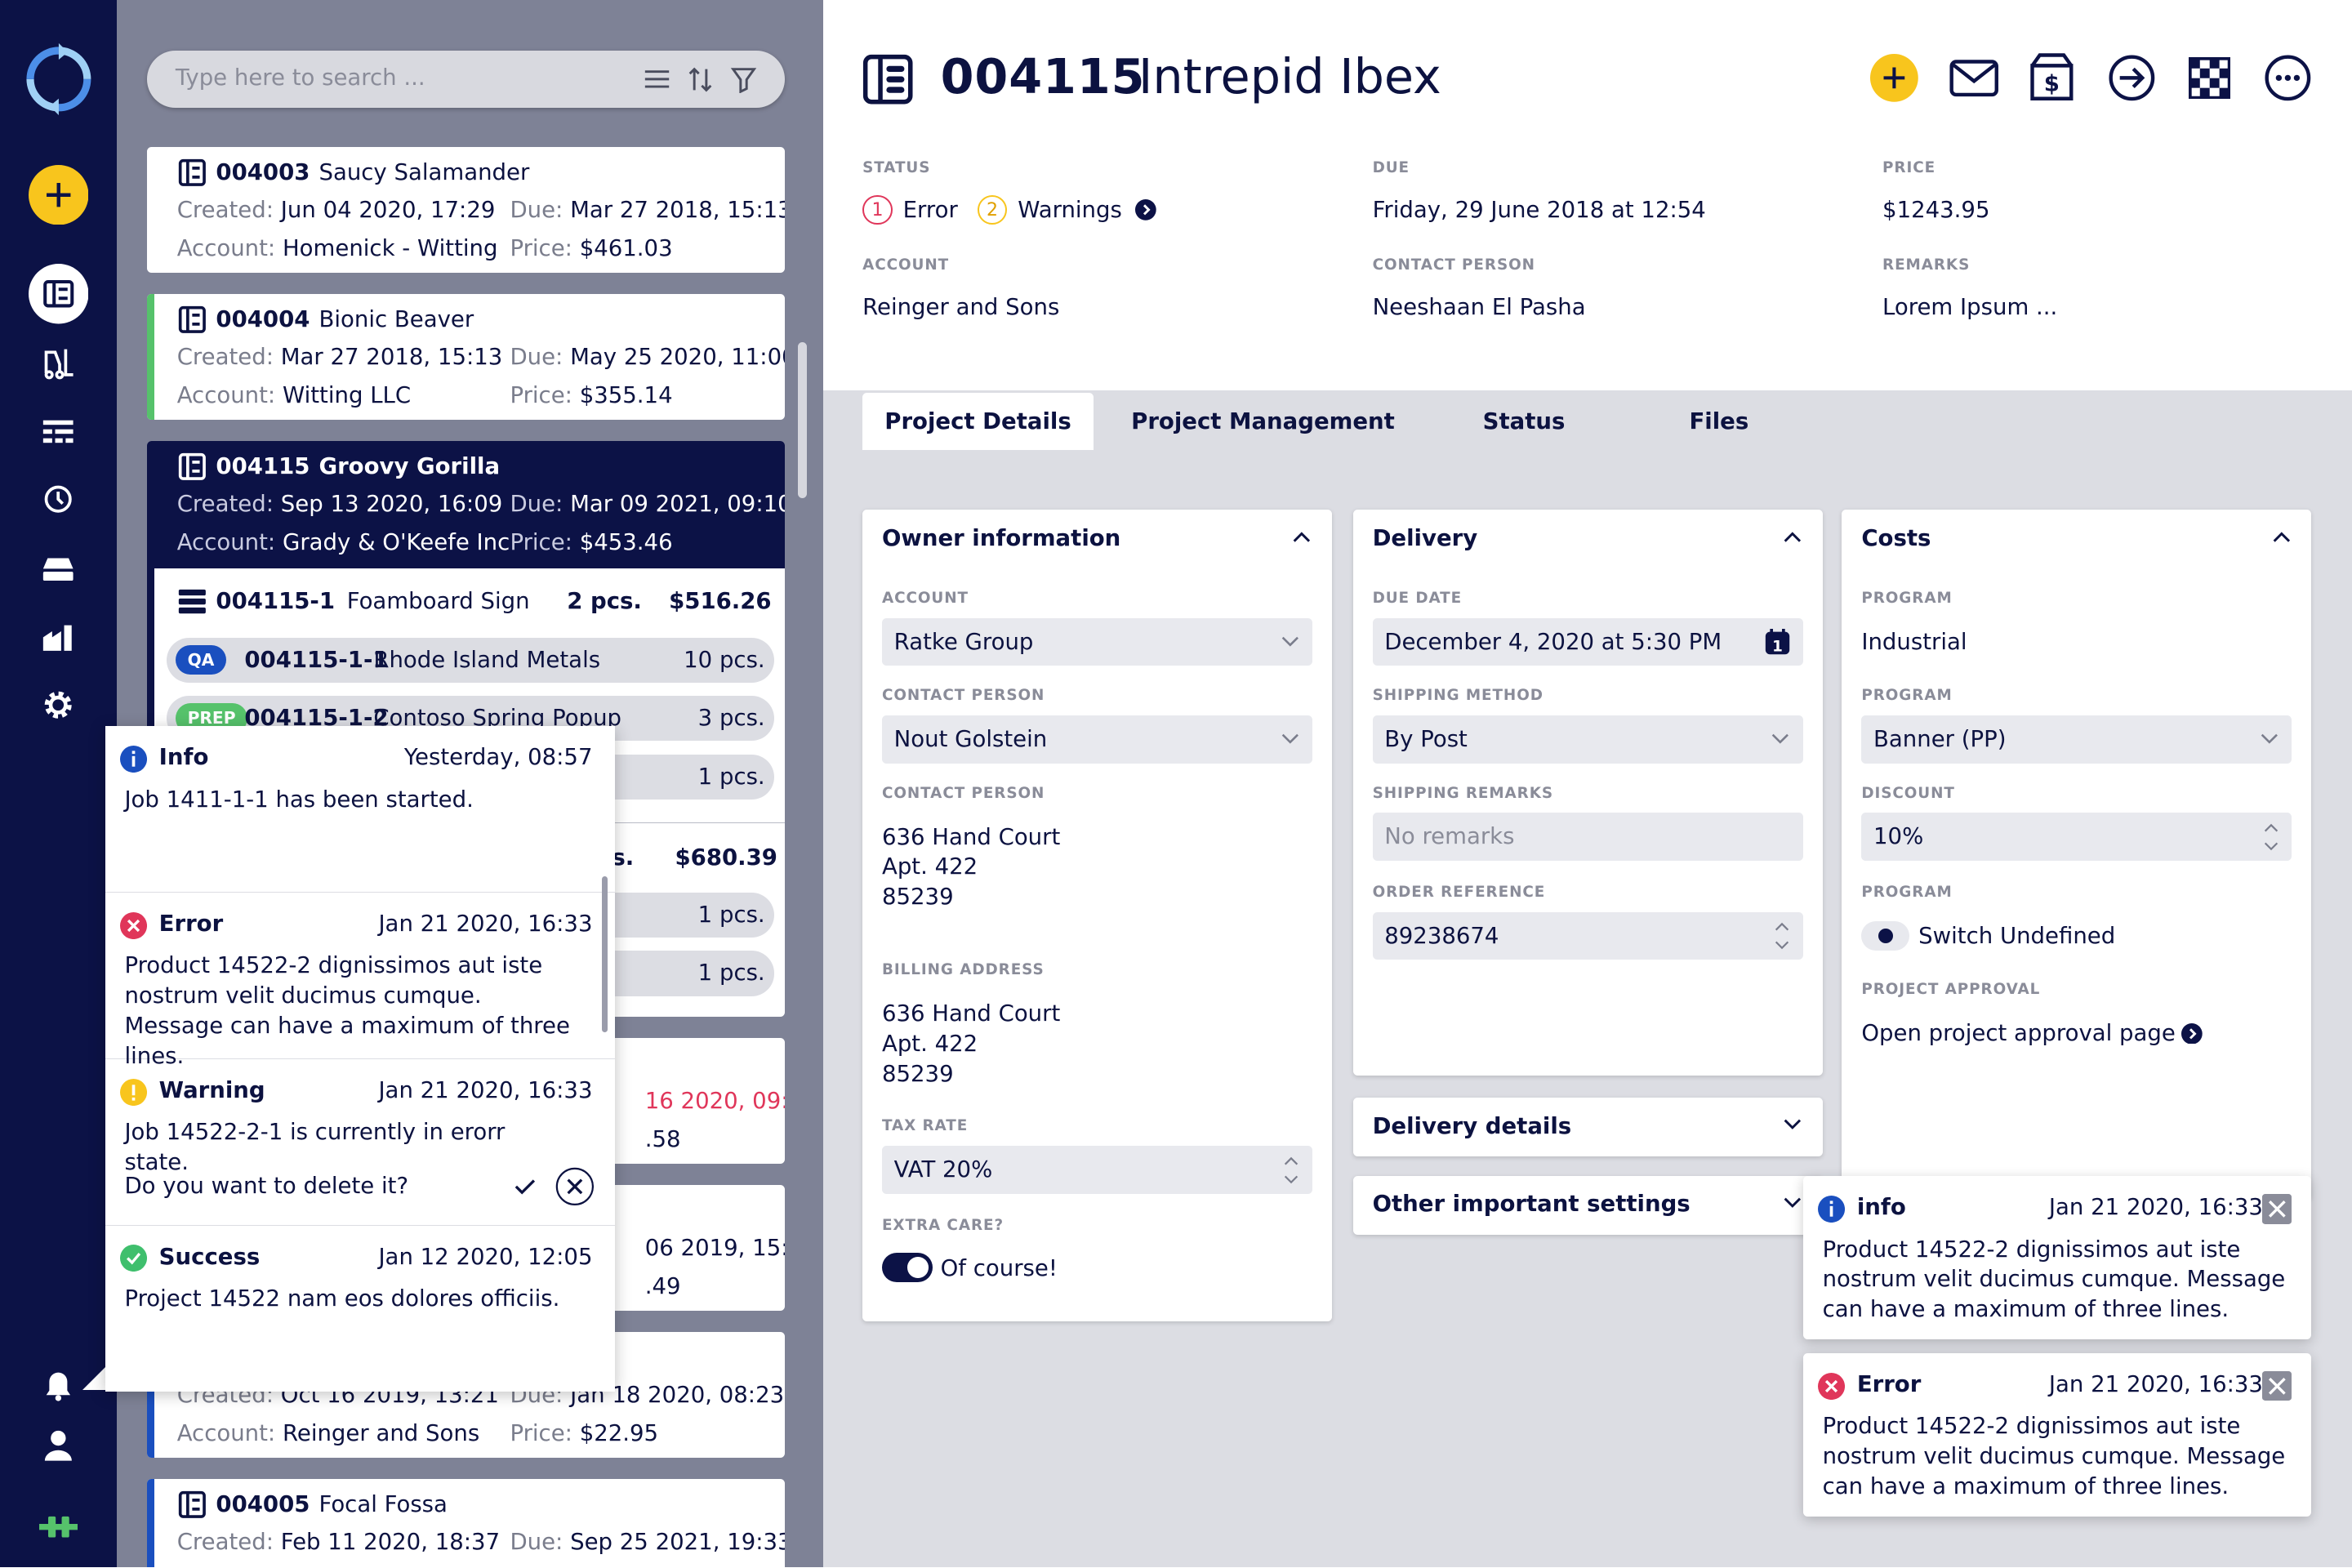  Describe the element at coordinates (58, 568) in the screenshot. I see `printer-icon` at that location.